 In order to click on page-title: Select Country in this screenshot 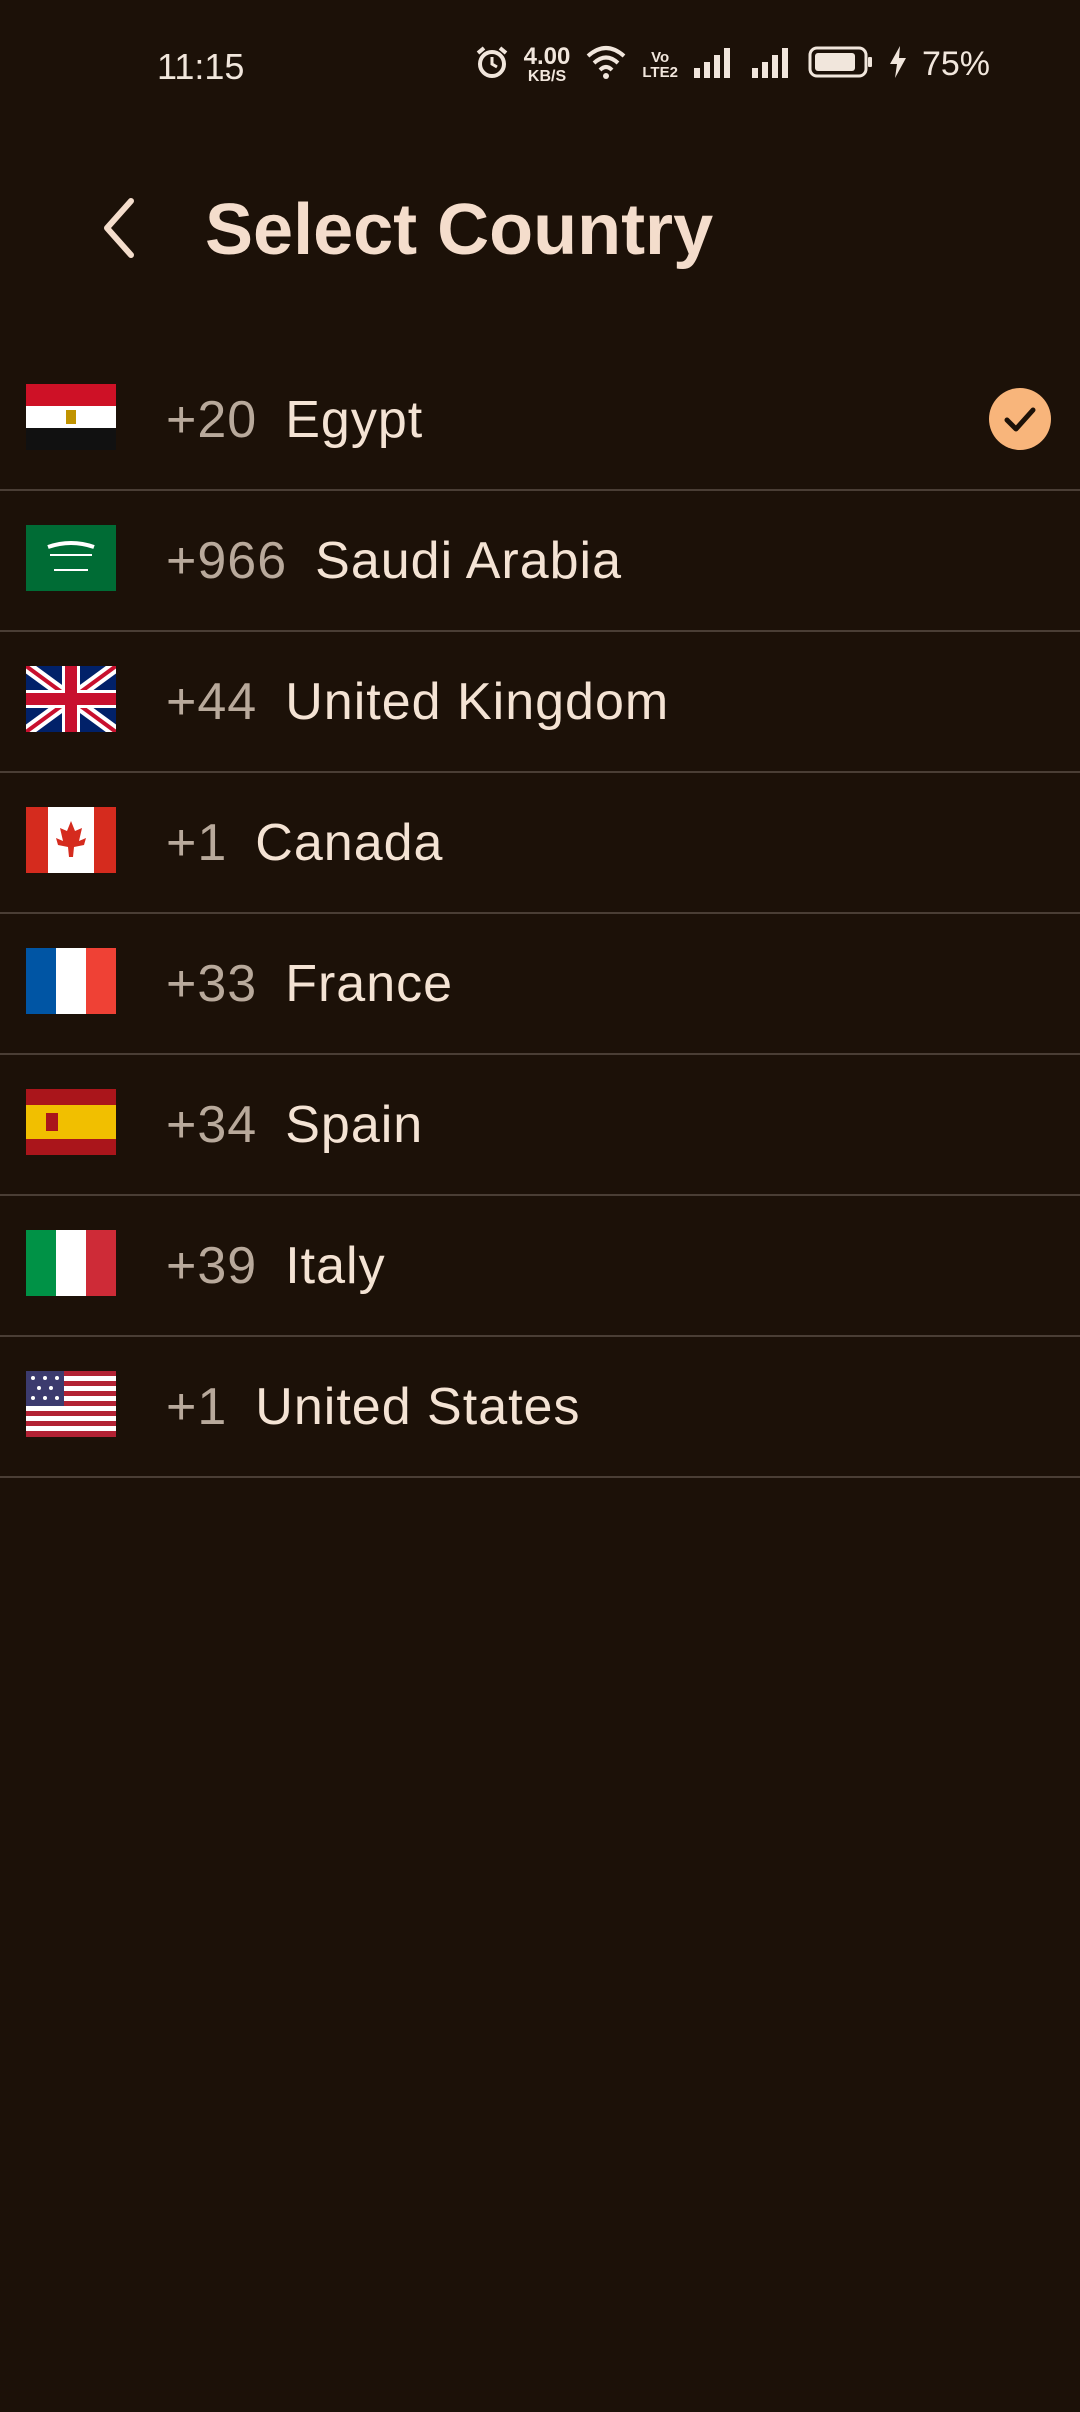, I will do `click(459, 230)`.